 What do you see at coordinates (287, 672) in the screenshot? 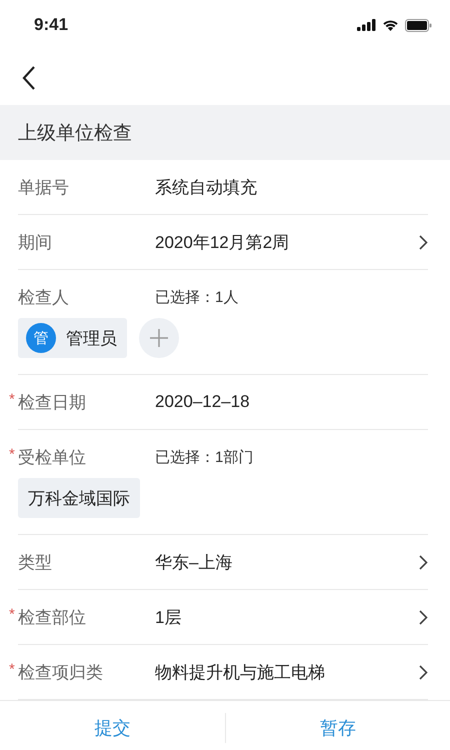
I see `field-value: 物料提升机与施工电梯` at bounding box center [287, 672].